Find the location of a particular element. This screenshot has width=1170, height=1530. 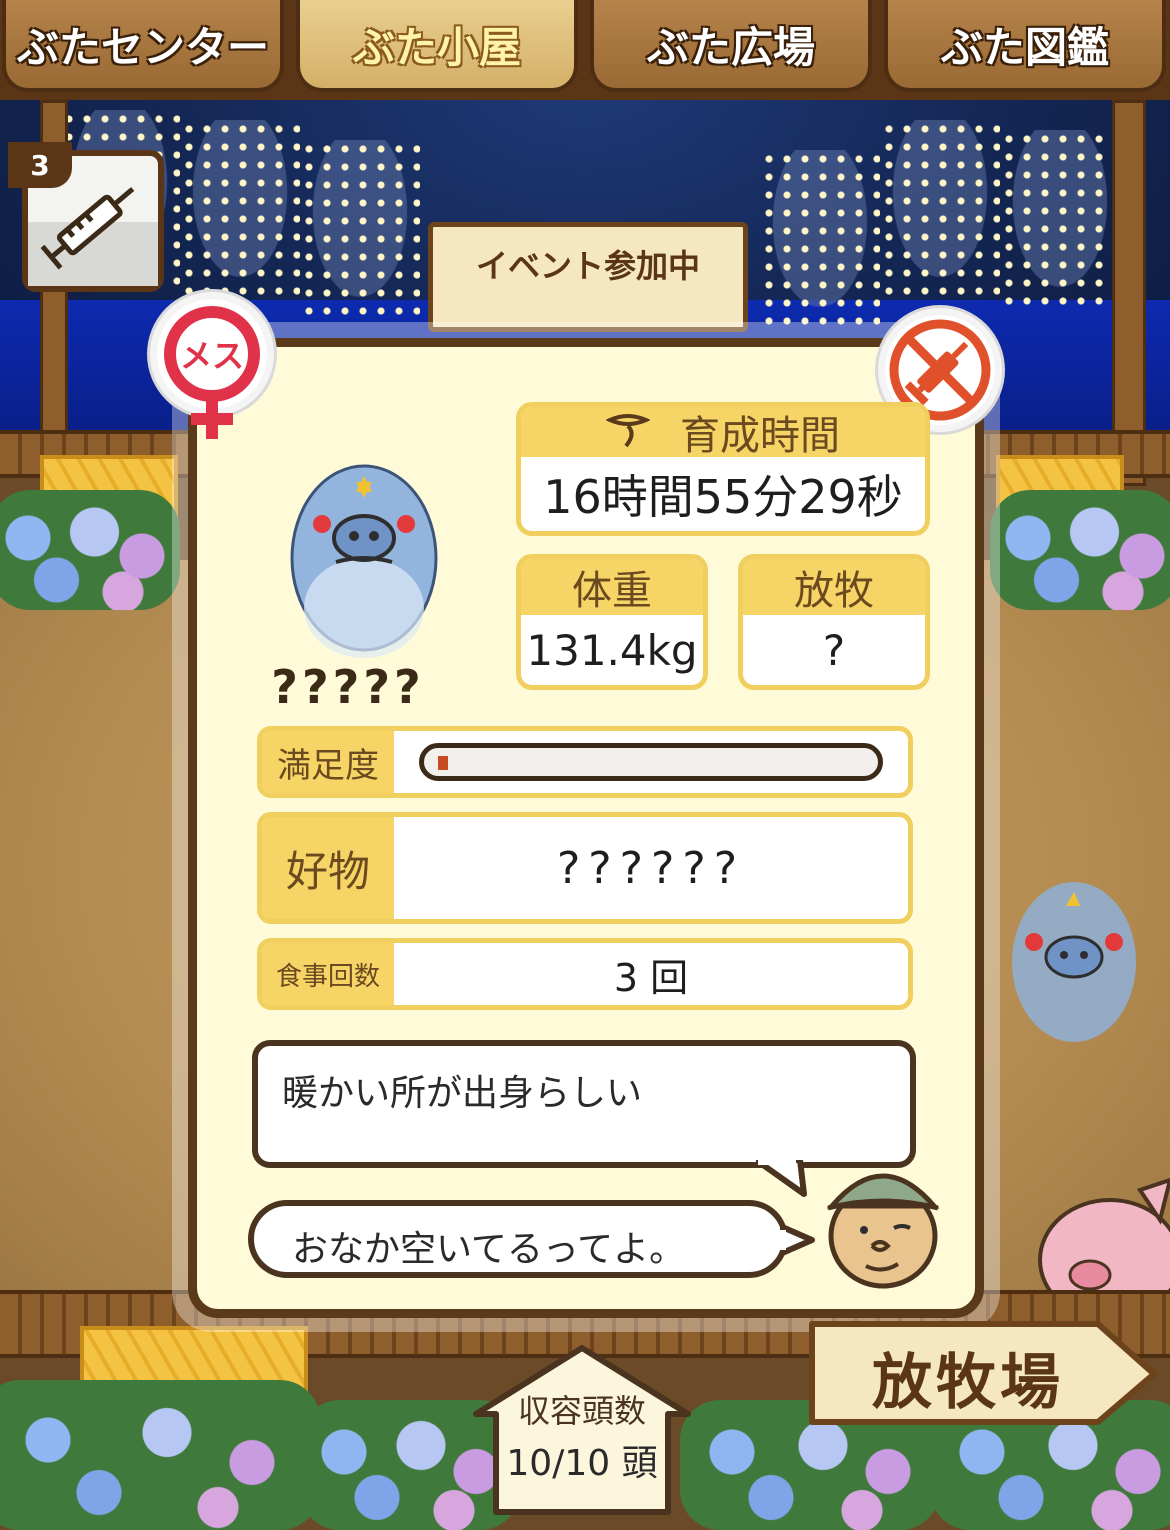

description-bubble: 暖かい所が出身らしい is located at coordinates (584, 1104).